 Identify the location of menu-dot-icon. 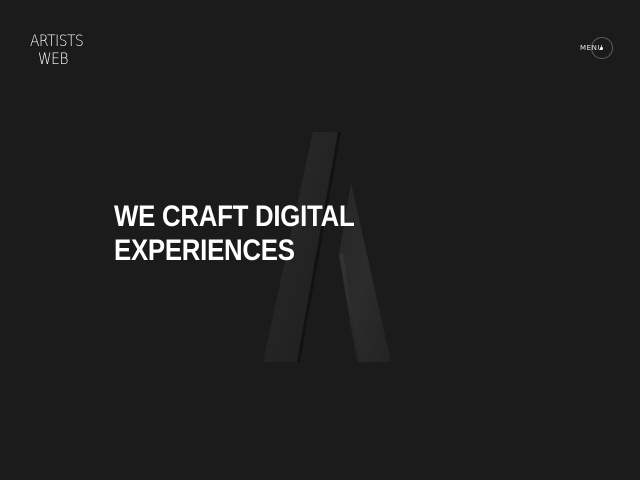
(601, 48).